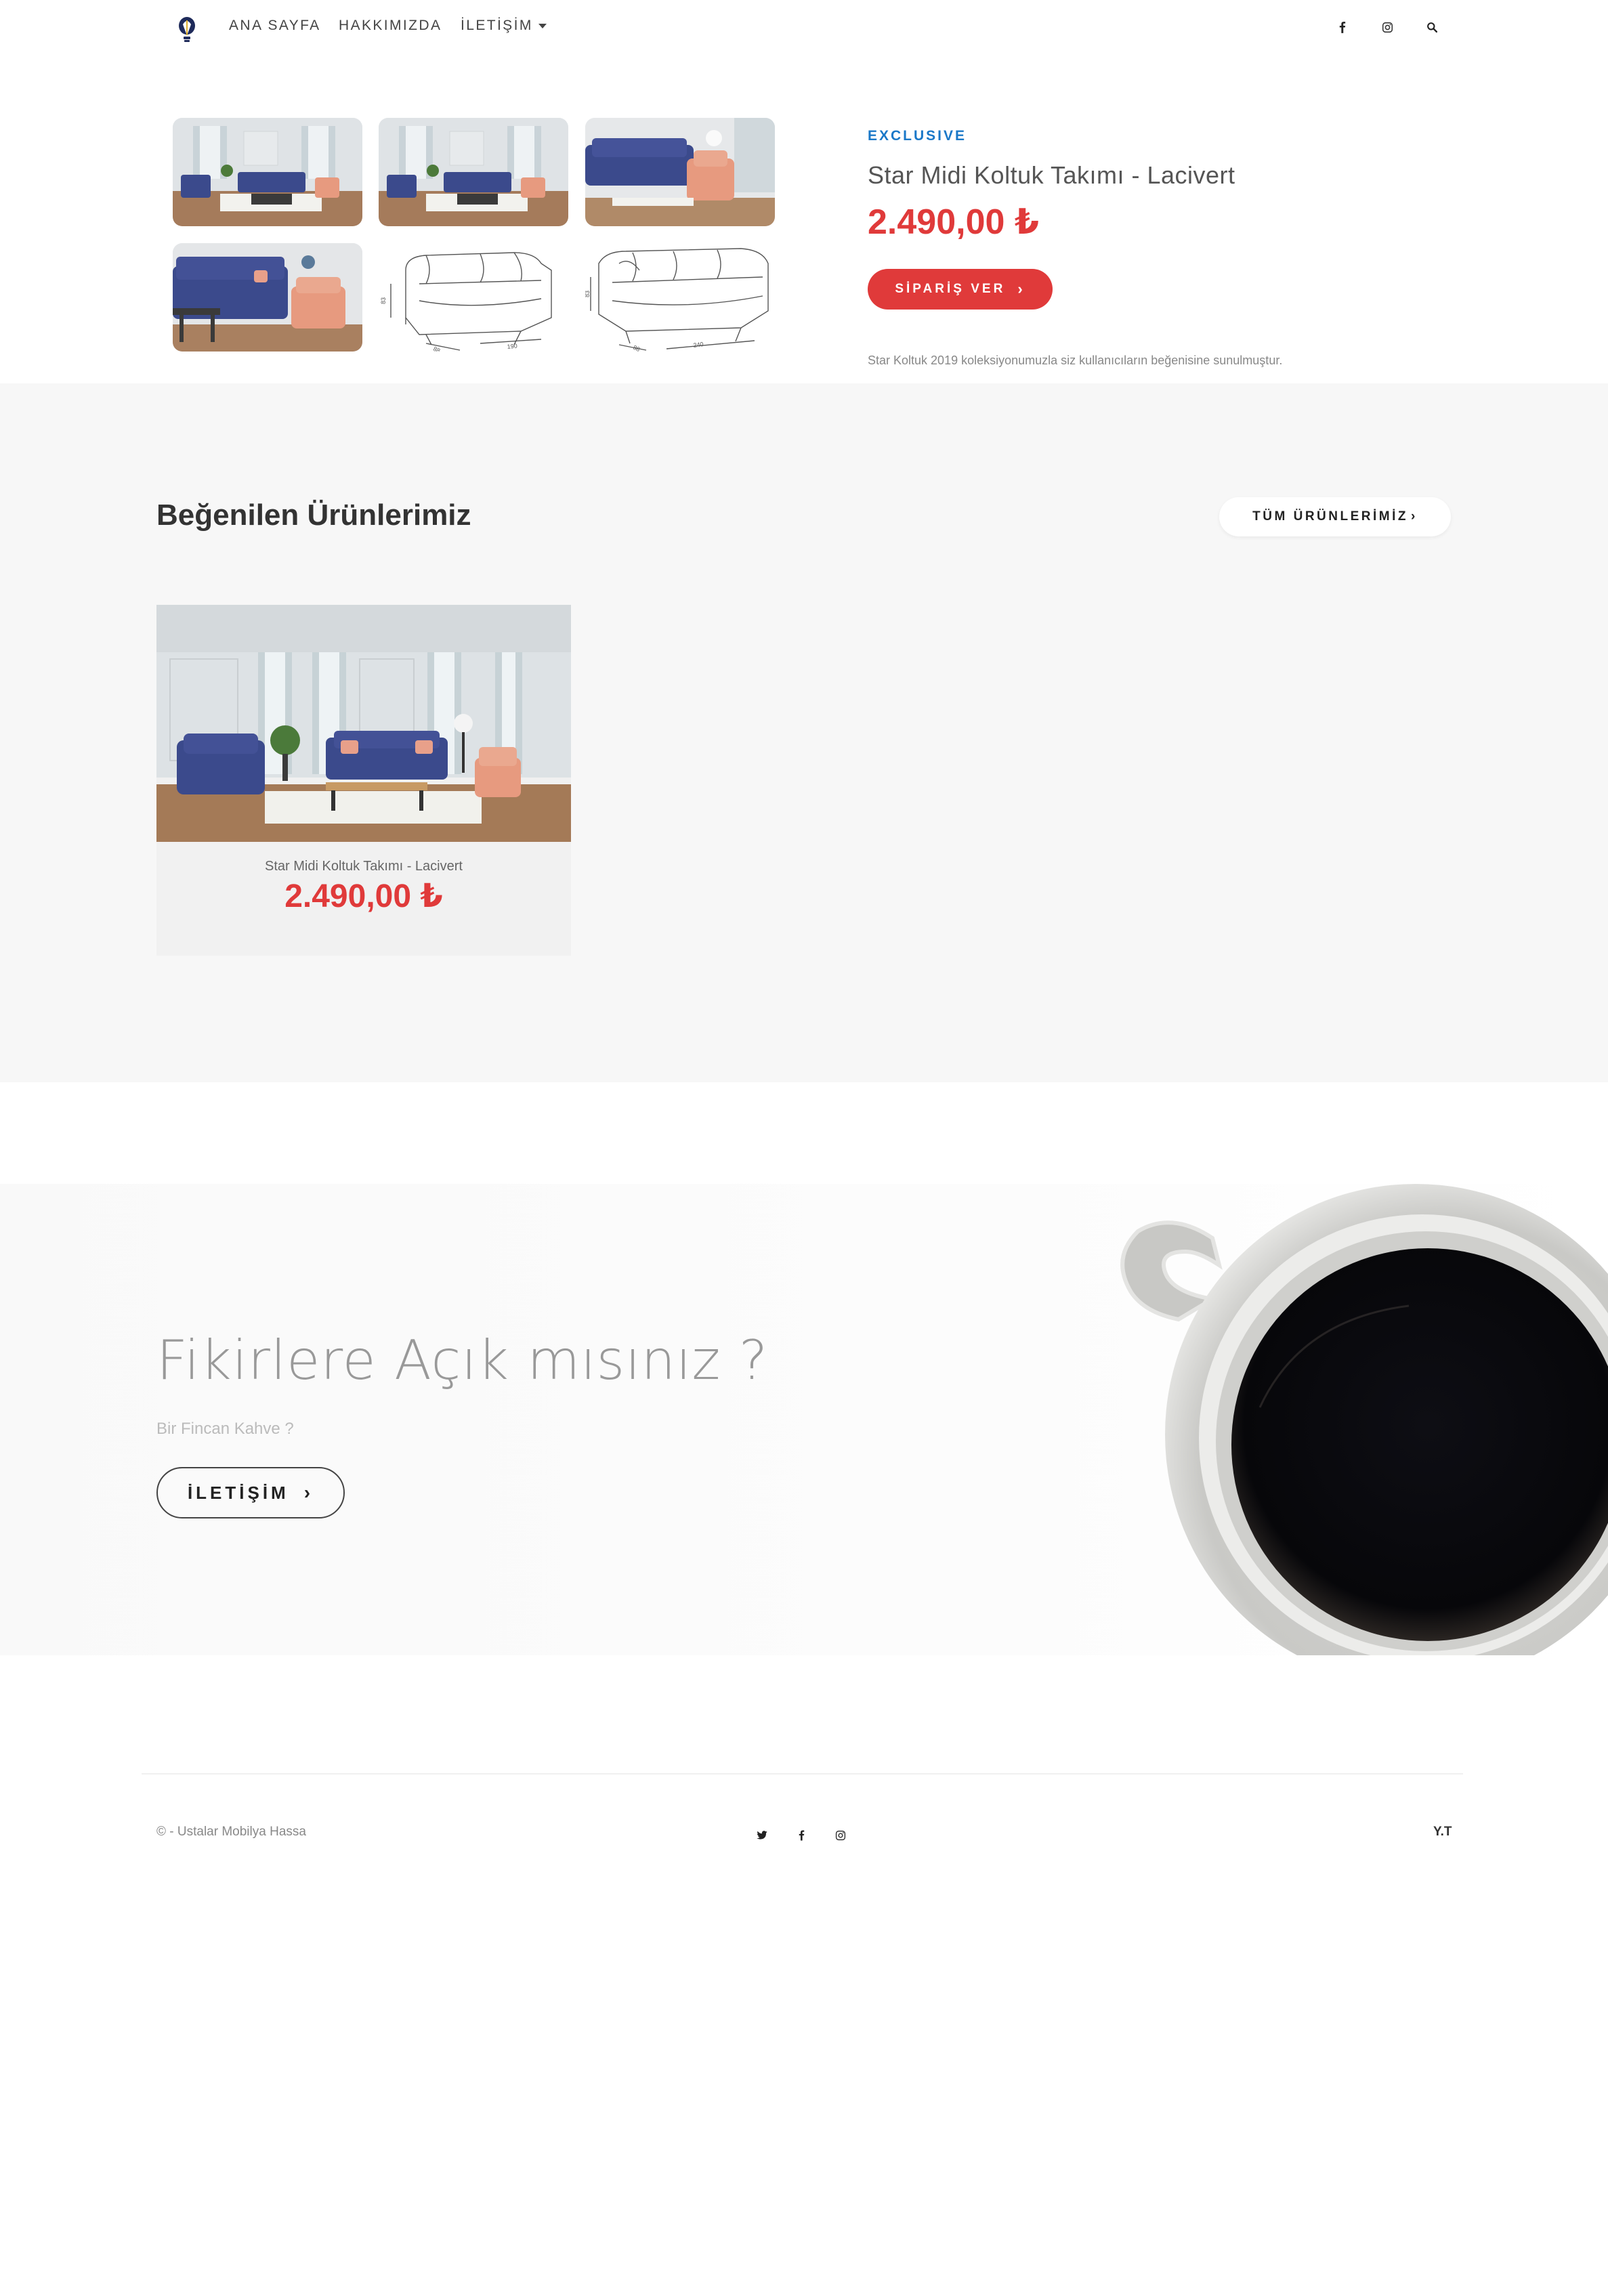 The image size is (1608, 2296). I want to click on section-title: Beğenilen Ürünlerimiz, so click(313, 515).